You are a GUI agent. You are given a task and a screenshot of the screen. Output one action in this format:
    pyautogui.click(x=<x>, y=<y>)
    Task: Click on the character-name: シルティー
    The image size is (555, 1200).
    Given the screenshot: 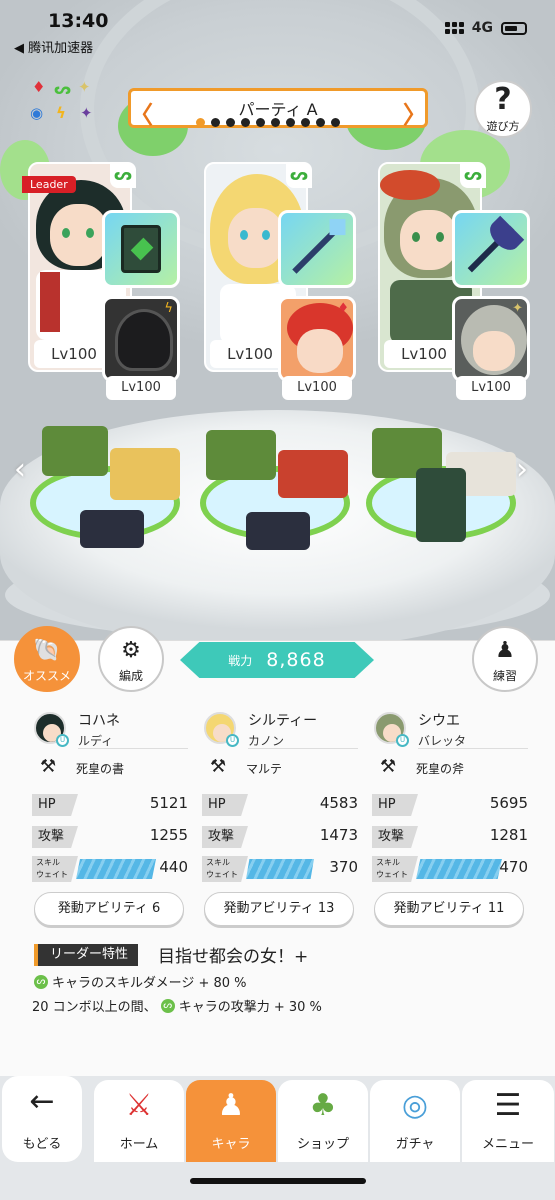 What is the action you would take?
    pyautogui.click(x=283, y=721)
    